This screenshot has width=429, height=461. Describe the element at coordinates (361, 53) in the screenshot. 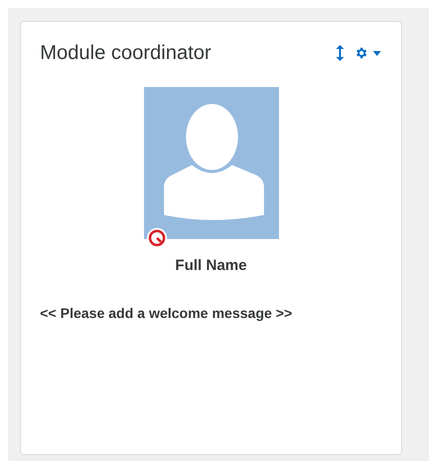

I see `settings-icon` at that location.